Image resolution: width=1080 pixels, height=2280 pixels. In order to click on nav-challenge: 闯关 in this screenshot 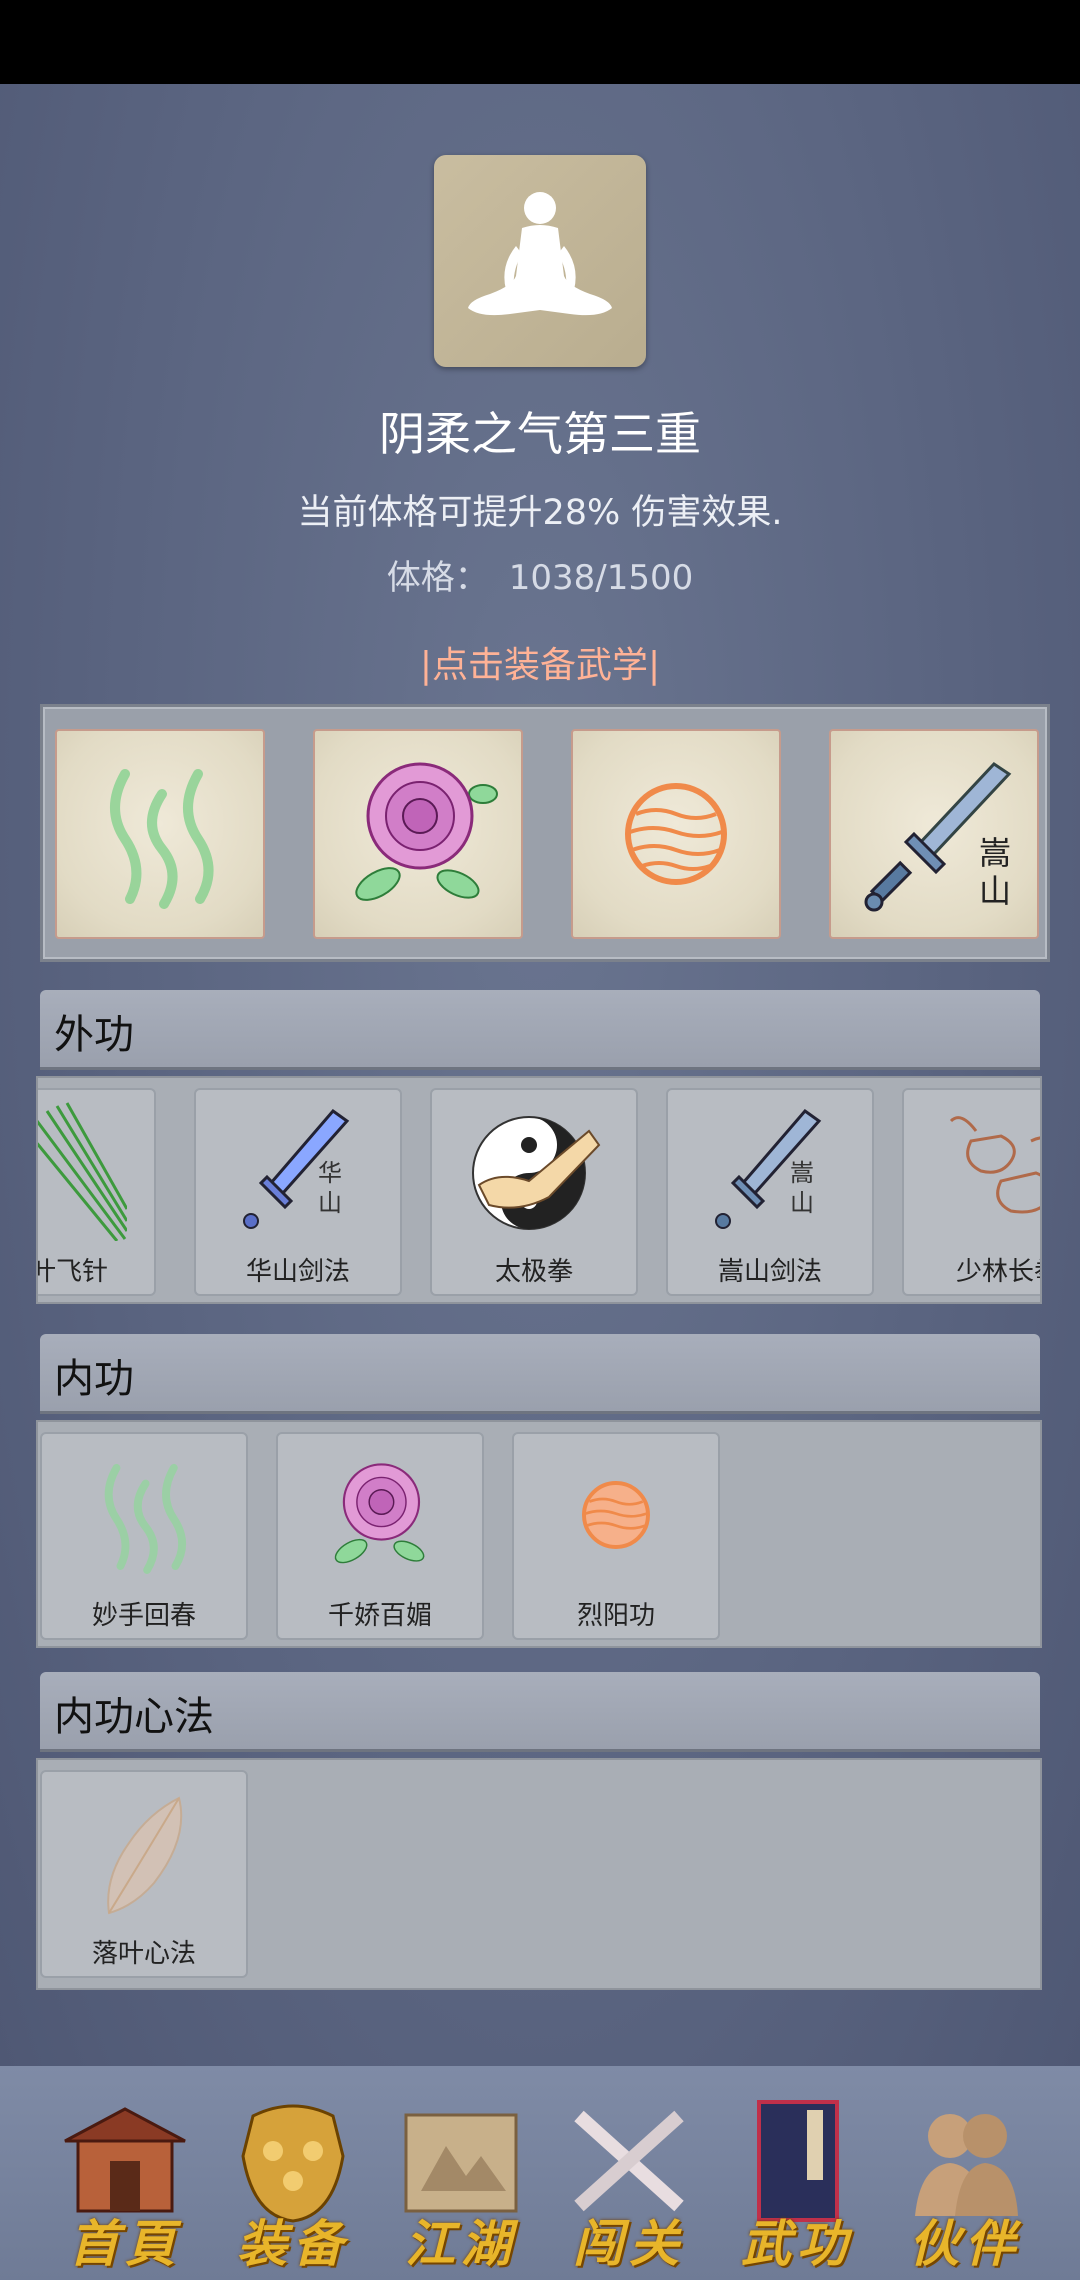, I will do `click(629, 2184)`.